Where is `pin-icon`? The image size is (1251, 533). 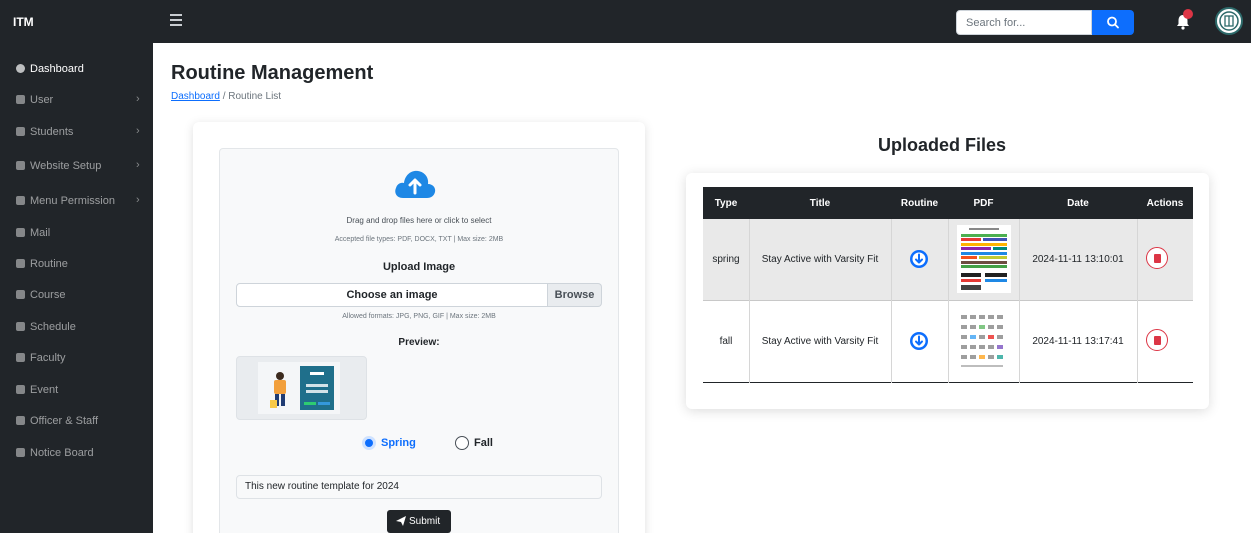
pin-icon is located at coordinates (20, 452).